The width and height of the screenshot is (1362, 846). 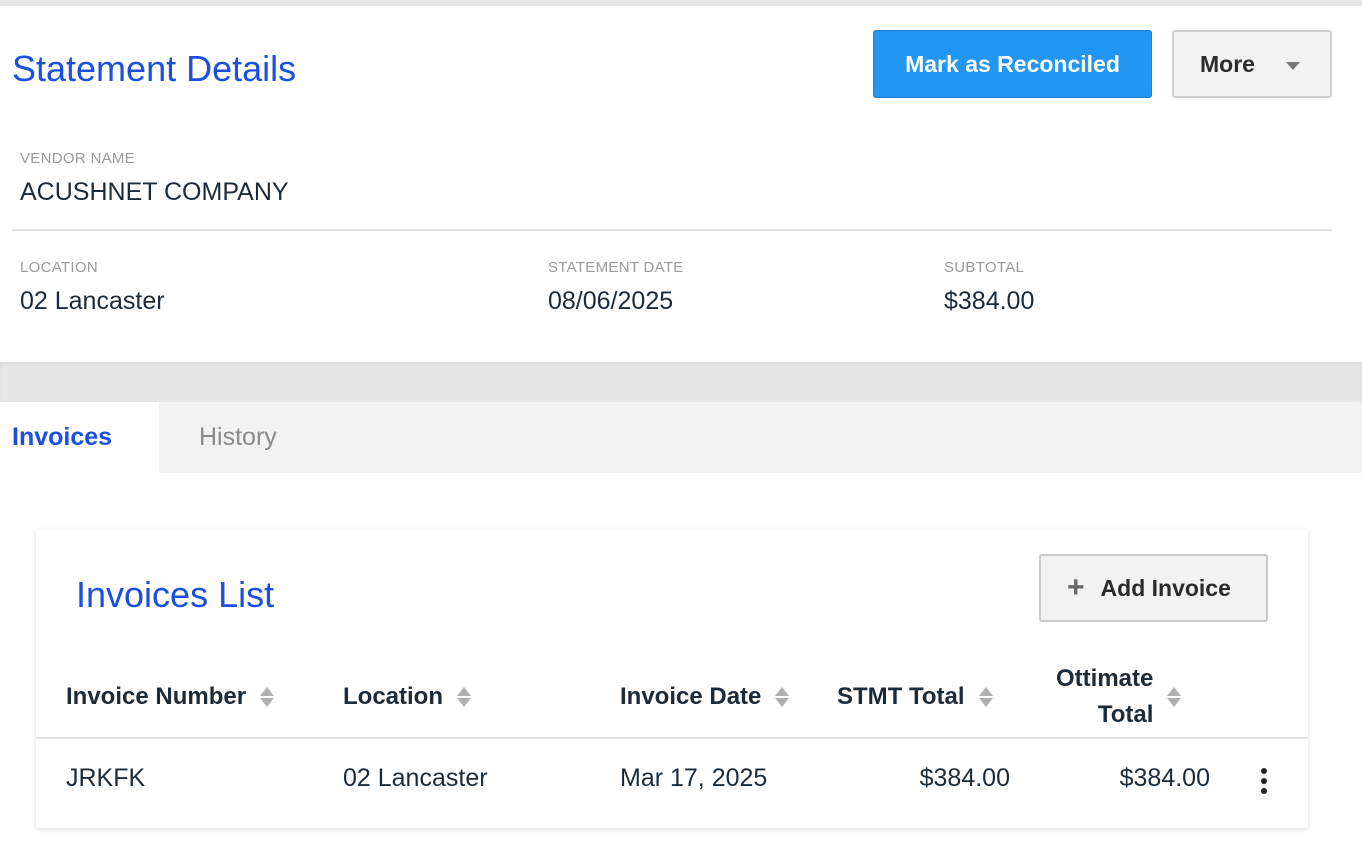 What do you see at coordinates (681, 382) in the screenshot?
I see `section-separator` at bounding box center [681, 382].